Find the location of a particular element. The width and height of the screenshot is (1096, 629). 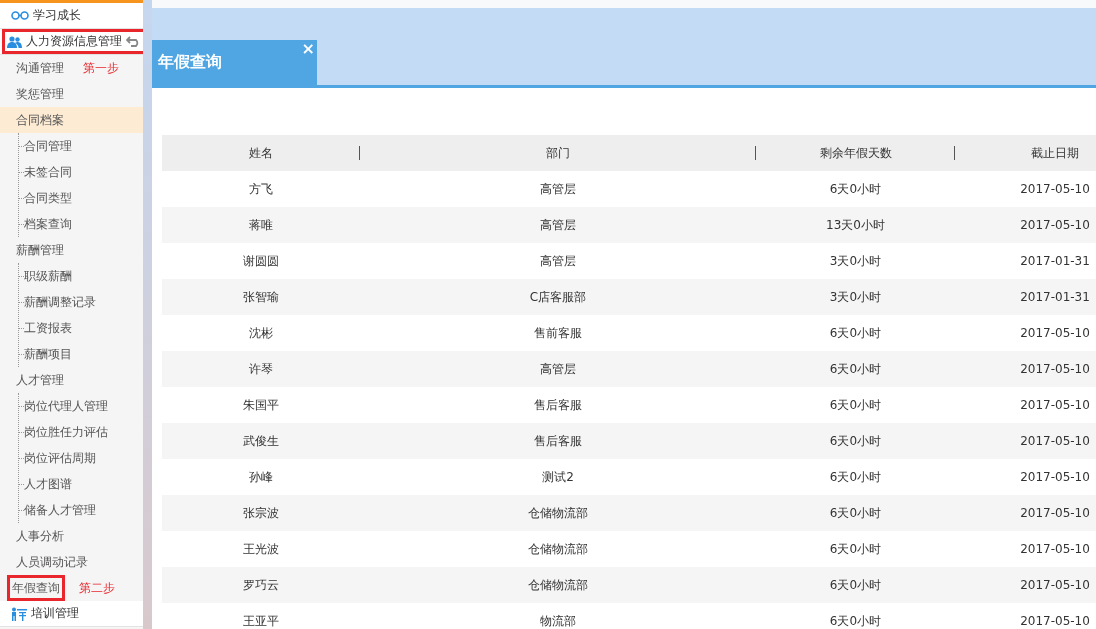

sidebar-subitem: 储备人才管理 is located at coordinates (60, 510).